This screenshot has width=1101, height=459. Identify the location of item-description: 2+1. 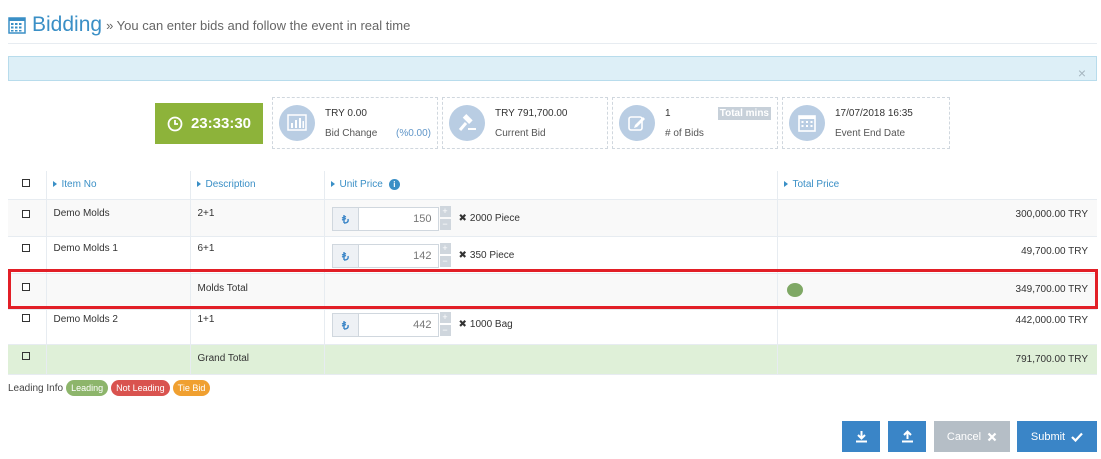
(257, 218).